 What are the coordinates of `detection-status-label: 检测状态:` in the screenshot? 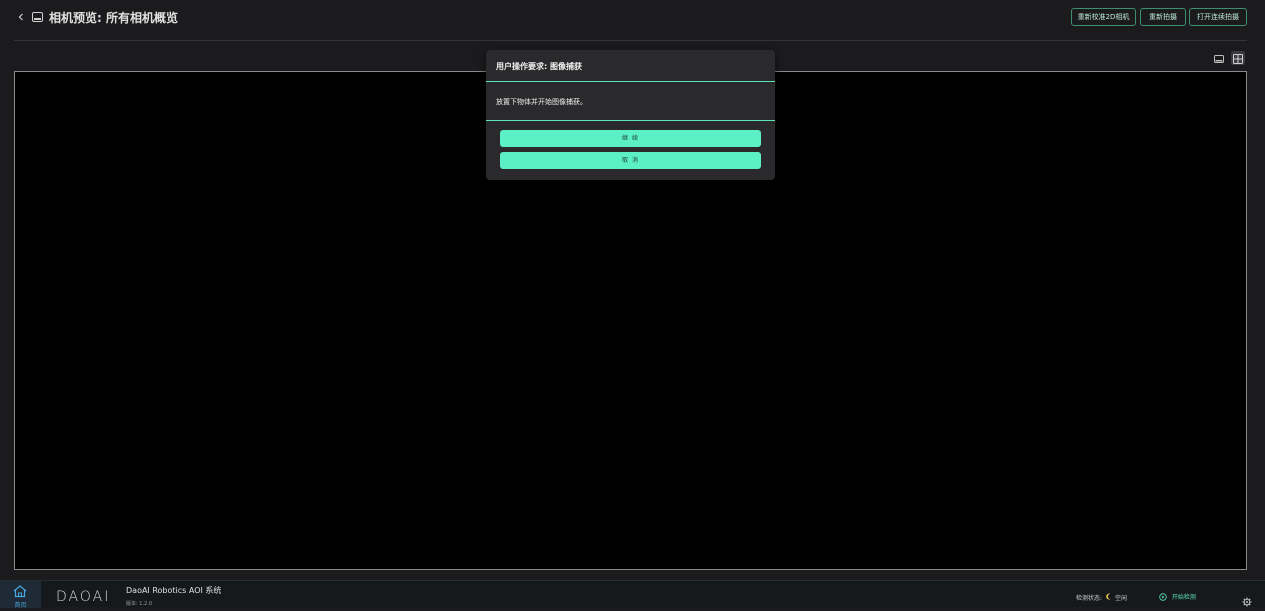 It's located at (1089, 598).